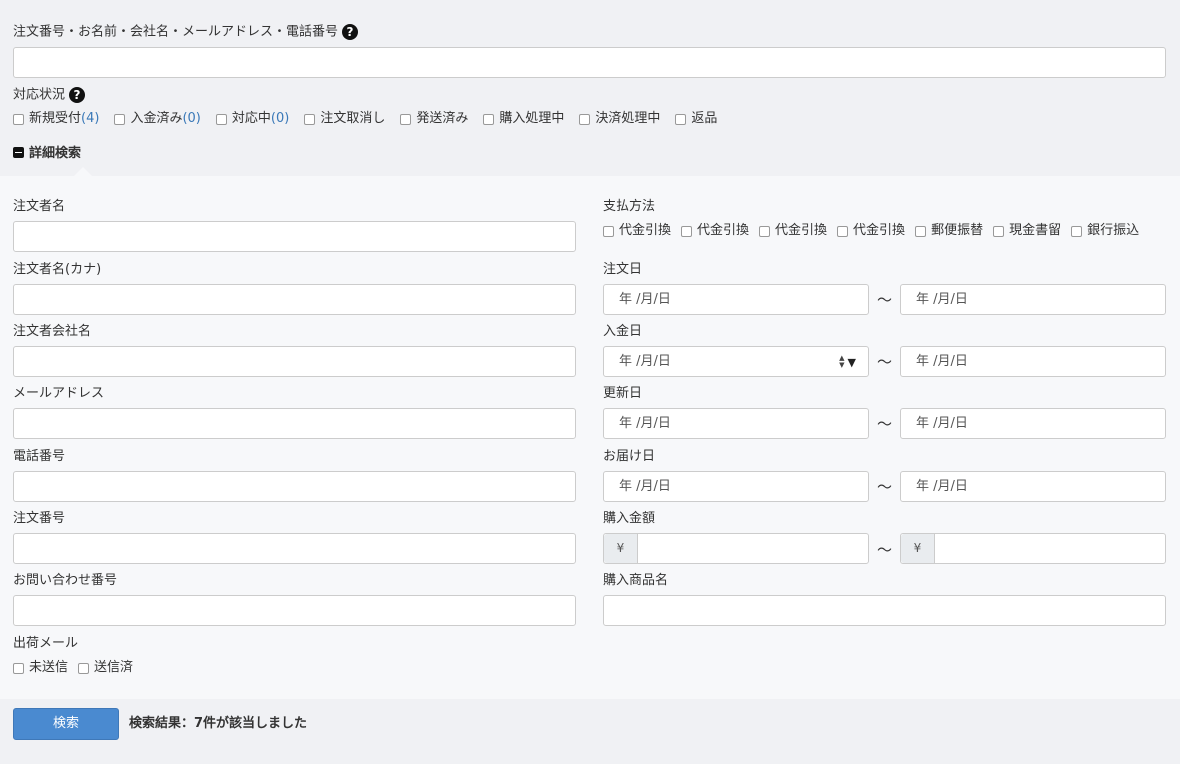 The width and height of the screenshot is (1180, 764). Describe the element at coordinates (623, 269) in the screenshot. I see `order-date-label: 注文日` at that location.